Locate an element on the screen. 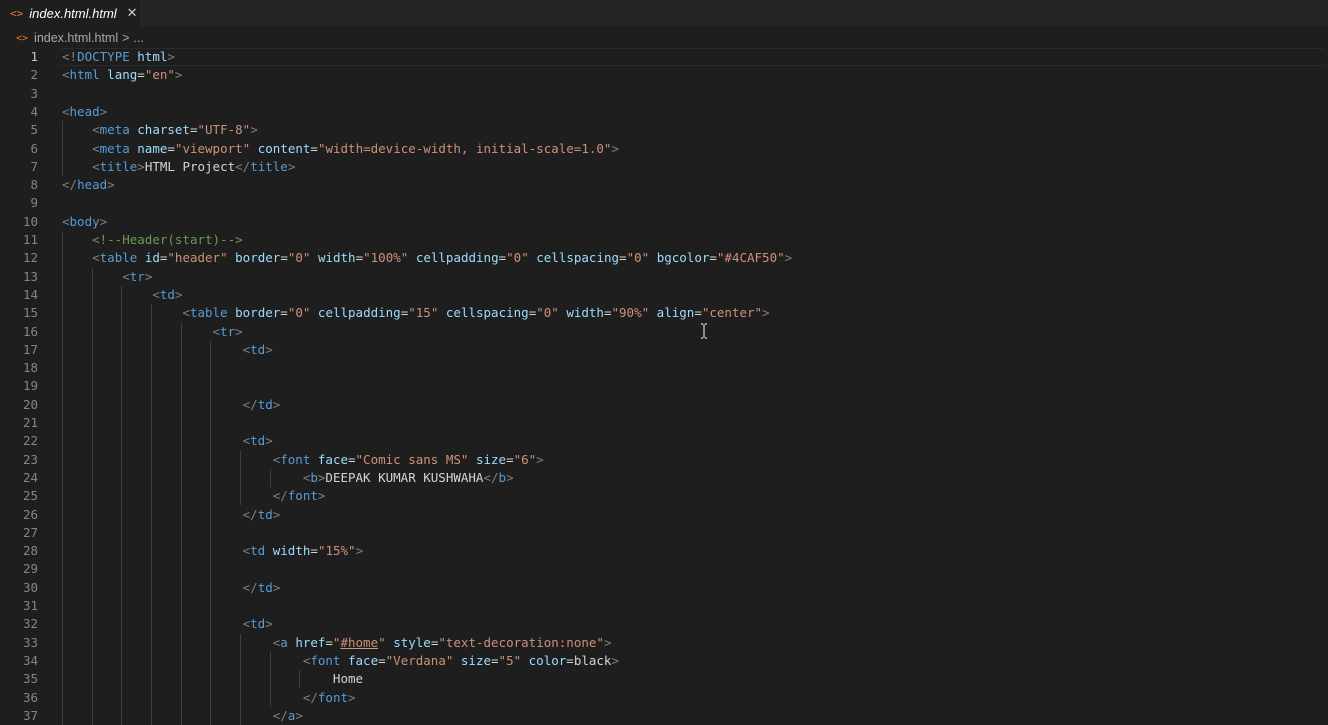 The image size is (1328, 725). code-line: 5 <meta charset="UTF-8"> is located at coordinates (664, 130).